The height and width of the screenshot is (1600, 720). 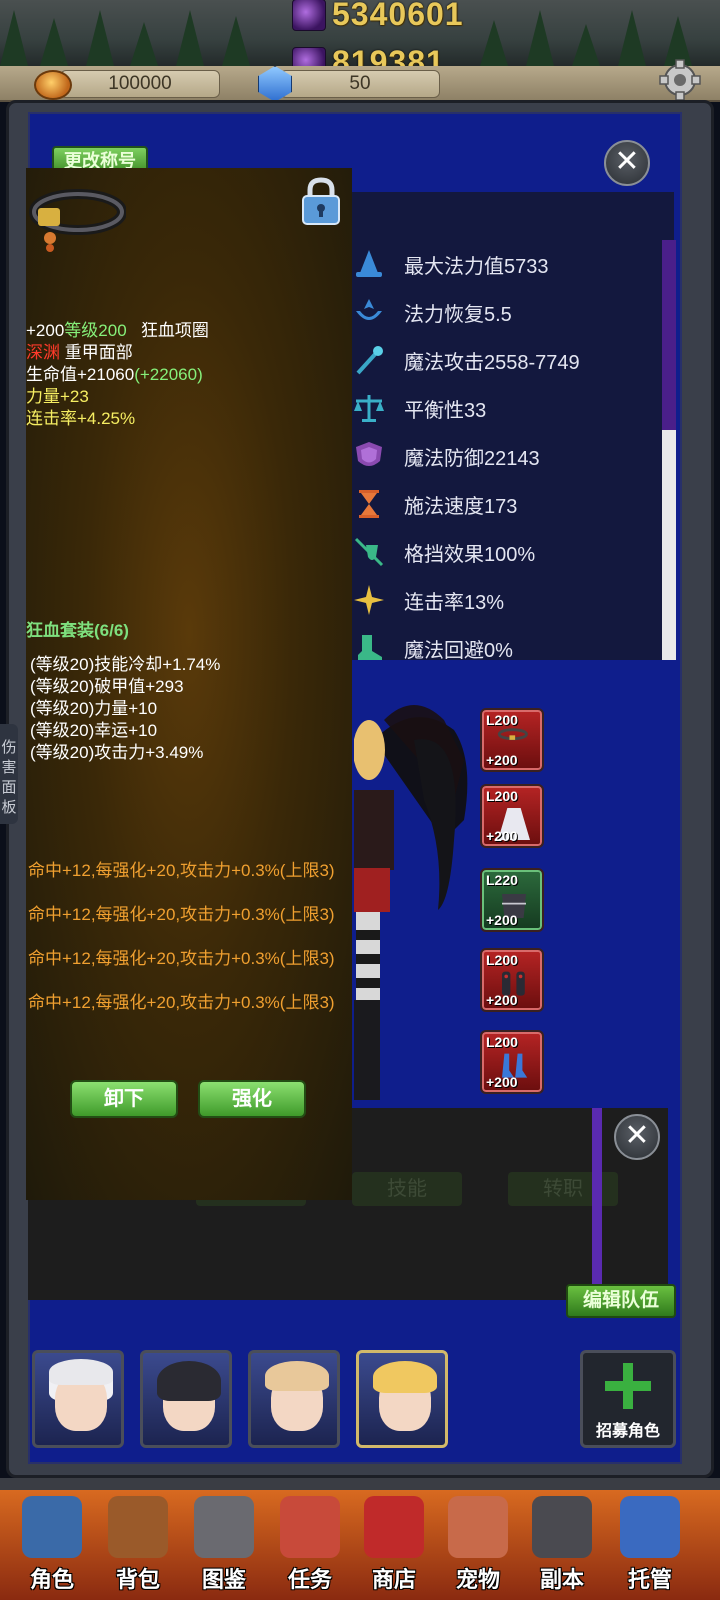 I want to click on stat-cast-speed: 施法速度173, so click(x=434, y=504).